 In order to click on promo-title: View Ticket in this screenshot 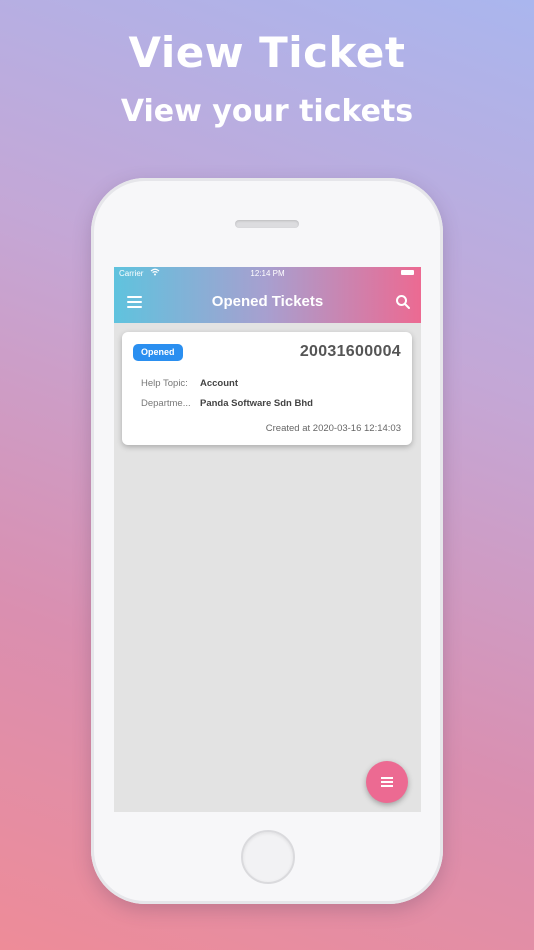, I will do `click(267, 52)`.